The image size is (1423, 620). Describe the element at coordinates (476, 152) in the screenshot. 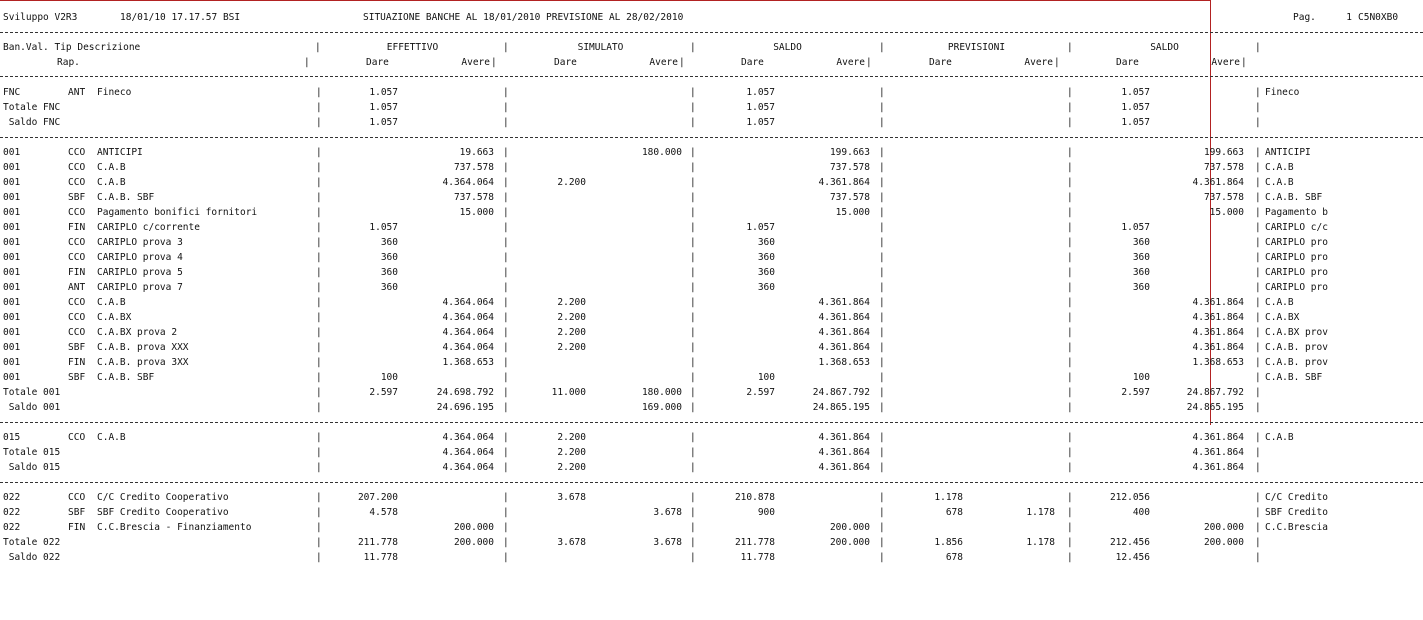

I see `amount-cell: 19.663` at that location.